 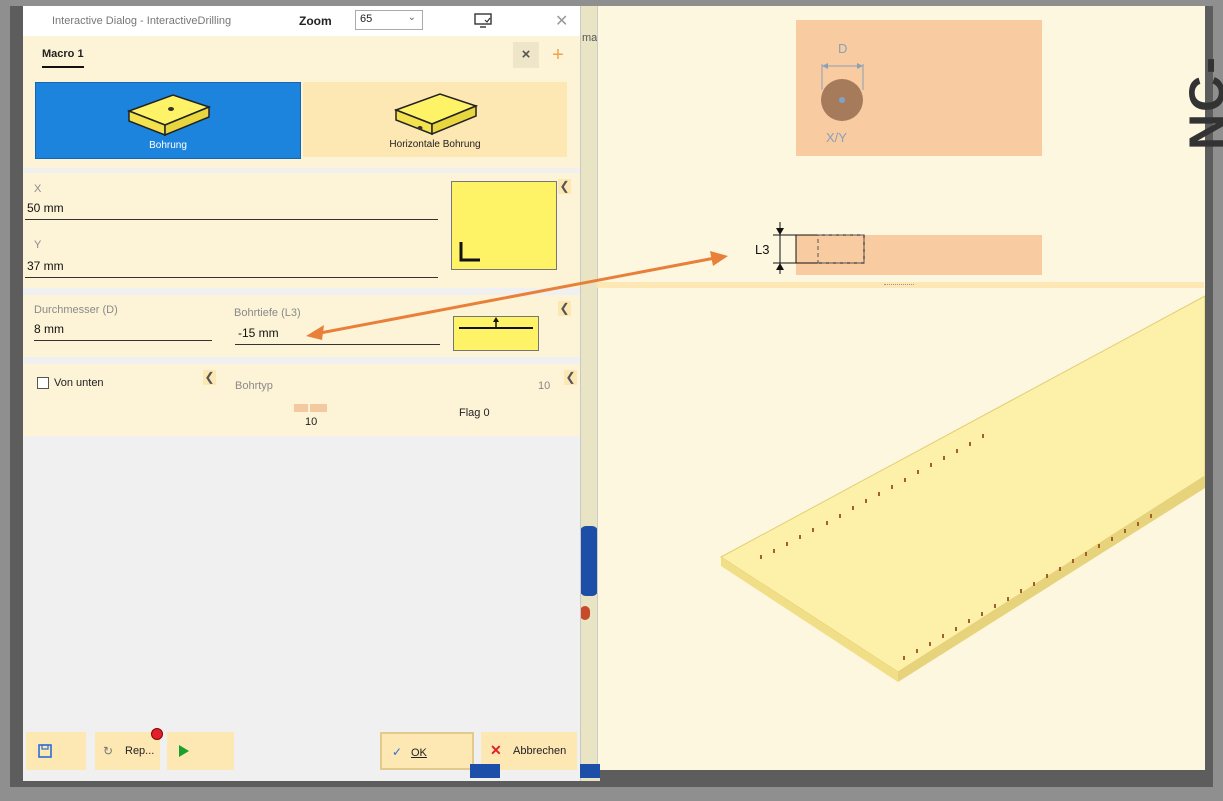 I want to click on splitter-grip, so click(x=899, y=285).